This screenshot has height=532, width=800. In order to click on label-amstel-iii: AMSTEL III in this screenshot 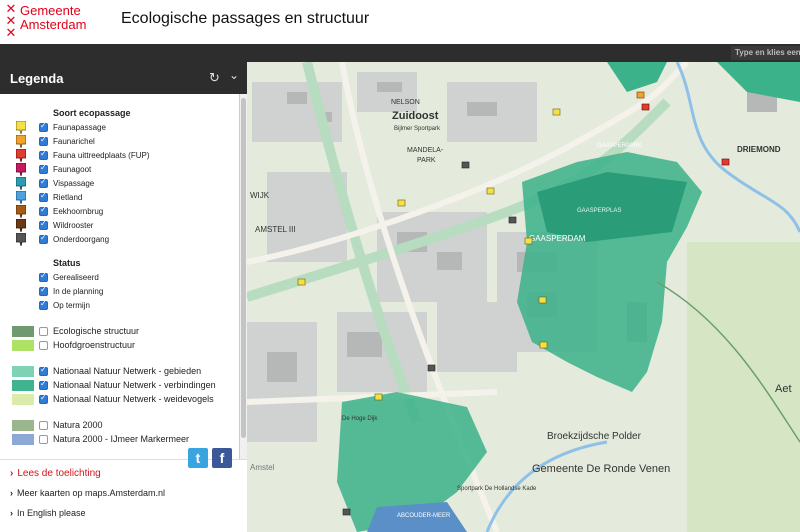, I will do `click(275, 229)`.